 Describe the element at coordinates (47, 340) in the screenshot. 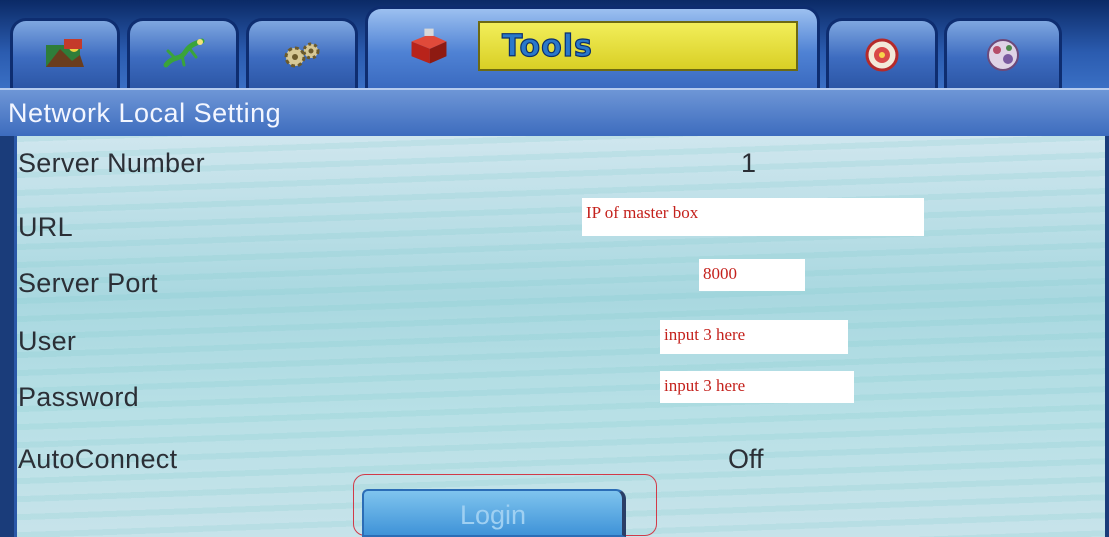

I see `user-label: User` at that location.